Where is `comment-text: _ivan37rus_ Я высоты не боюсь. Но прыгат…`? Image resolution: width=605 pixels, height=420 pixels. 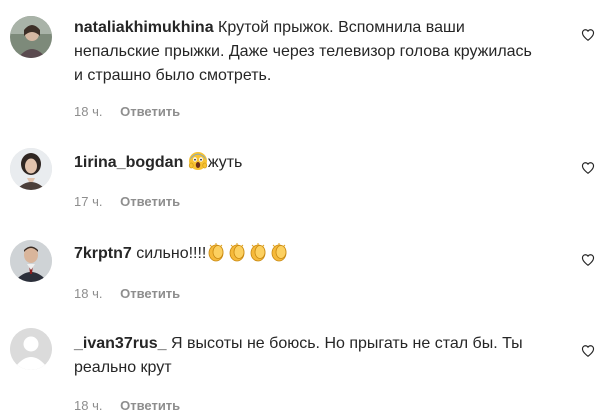
comment-text: _ivan37rus_ Я высоты не боюсь. Но прыгат… is located at coordinates (309, 356).